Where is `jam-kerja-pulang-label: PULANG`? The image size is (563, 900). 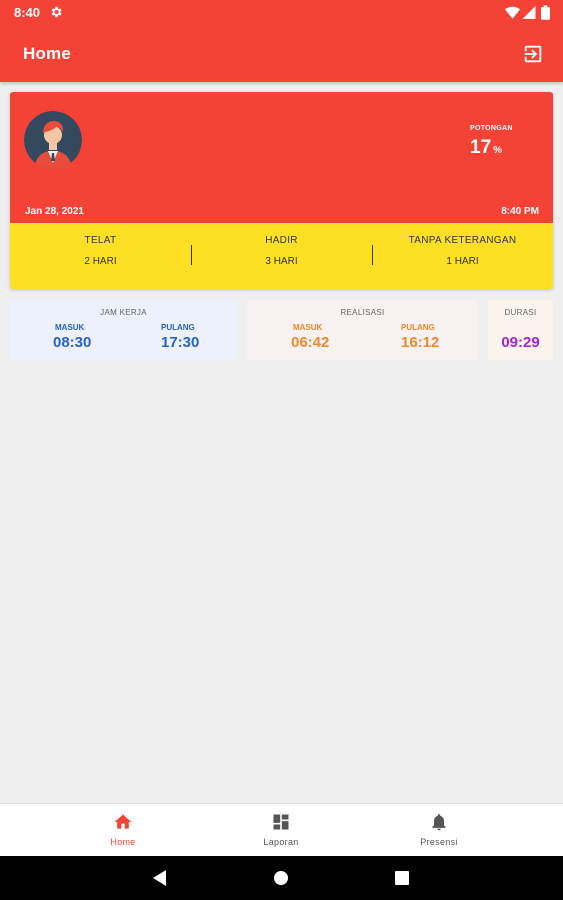 jam-kerja-pulang-label: PULANG is located at coordinates (178, 327).